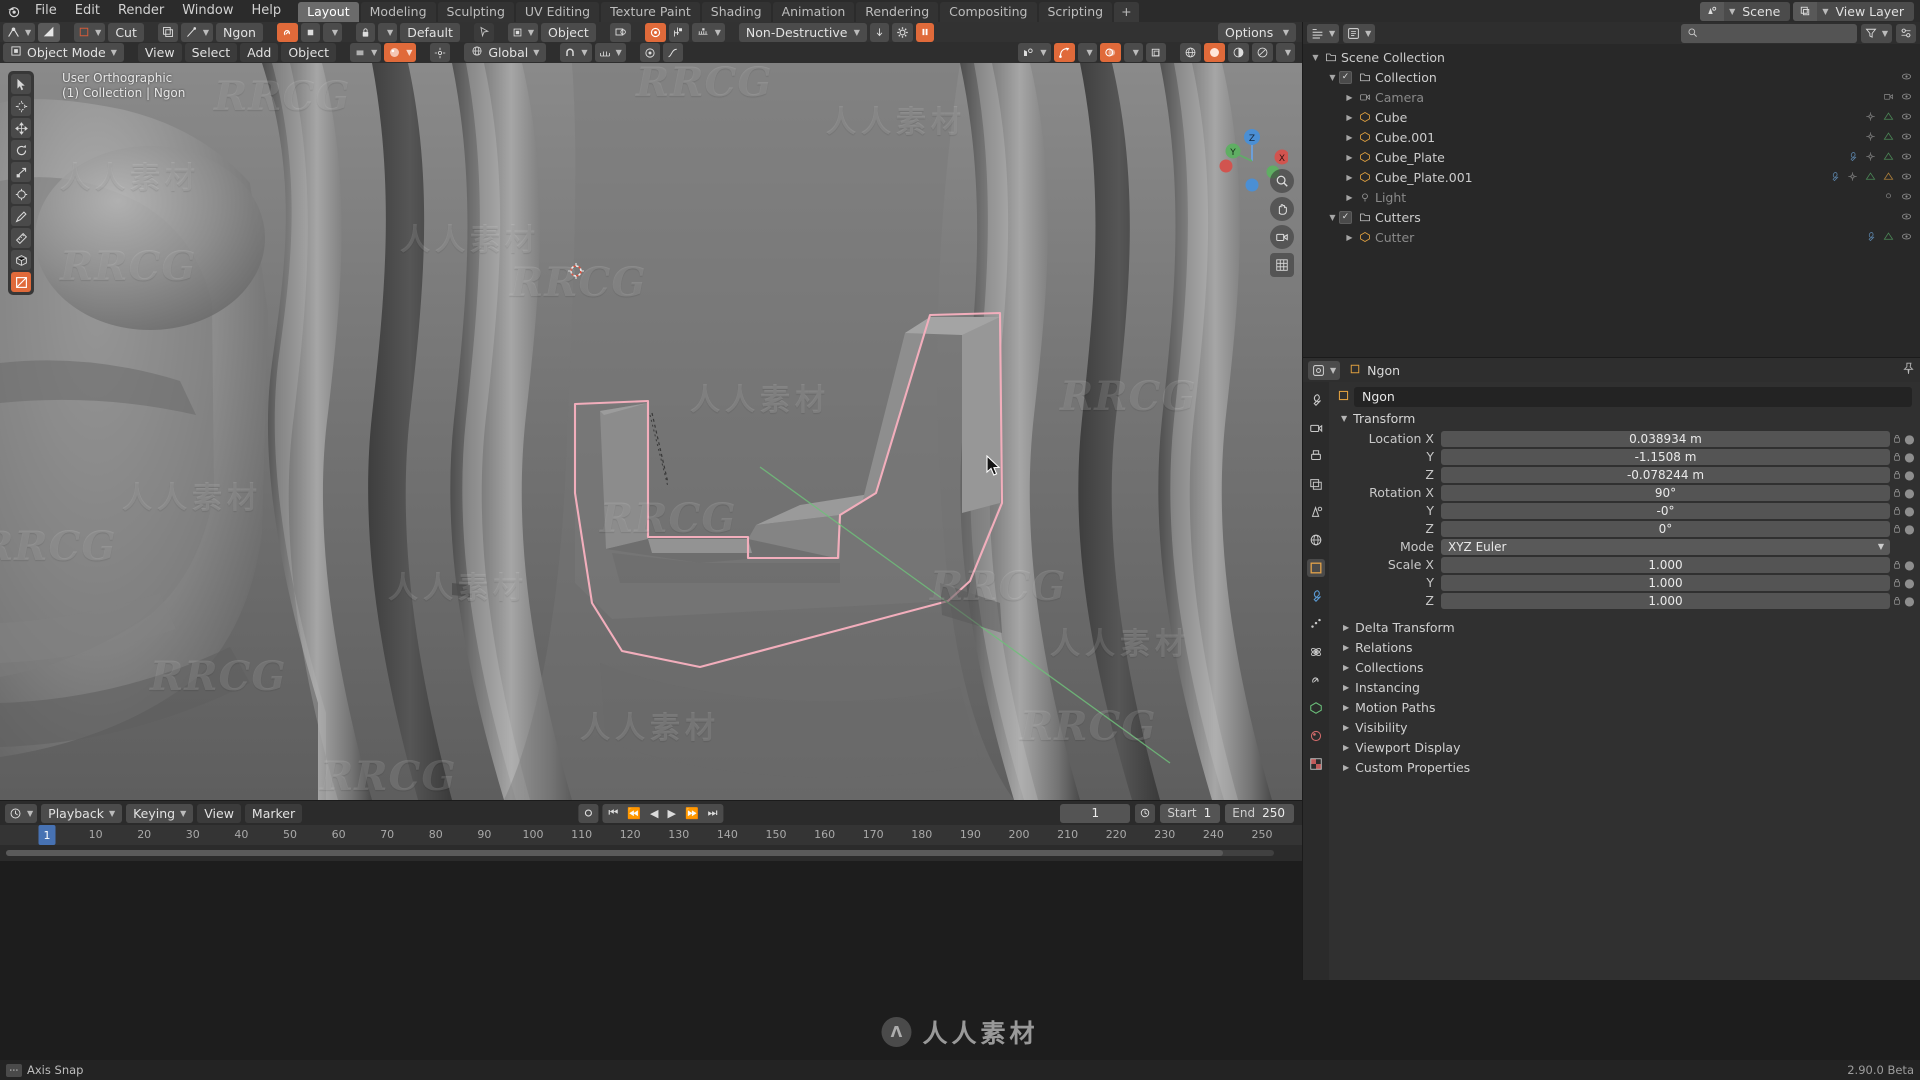 The image size is (1920, 1080). I want to click on tab-animation: Animation, so click(813, 12).